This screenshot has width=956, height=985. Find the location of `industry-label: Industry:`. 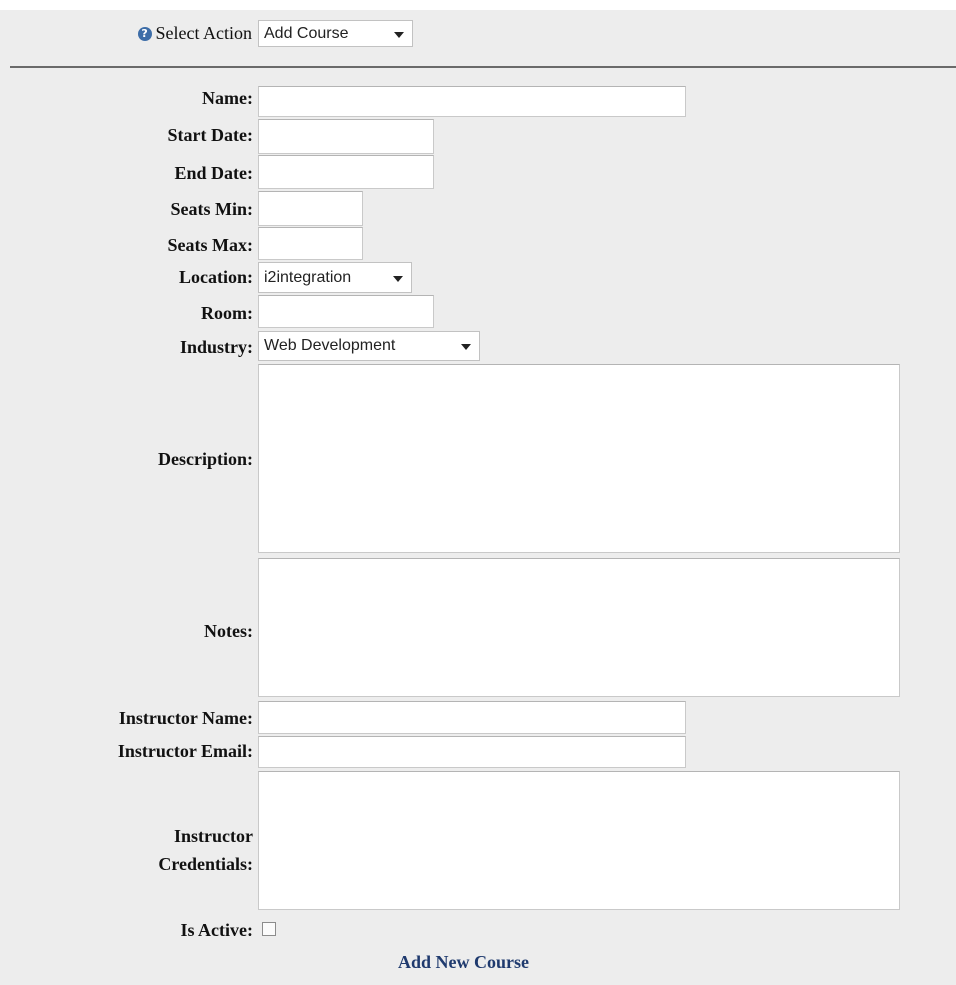

industry-label: Industry: is located at coordinates (216, 347).